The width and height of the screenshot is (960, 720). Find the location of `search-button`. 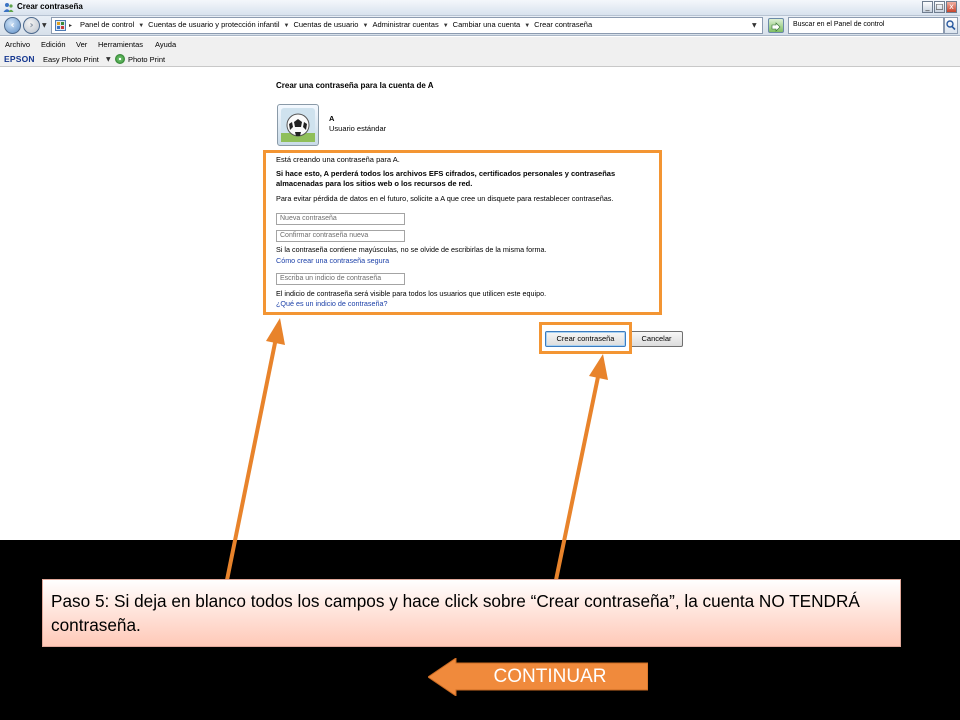

search-button is located at coordinates (951, 25).